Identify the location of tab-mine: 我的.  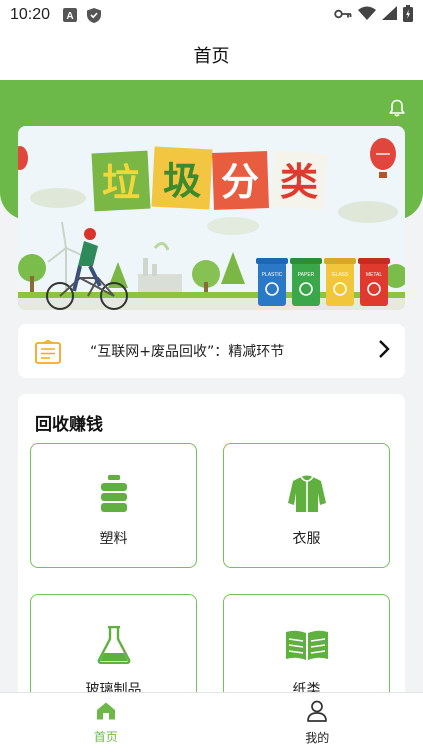
(317, 722).